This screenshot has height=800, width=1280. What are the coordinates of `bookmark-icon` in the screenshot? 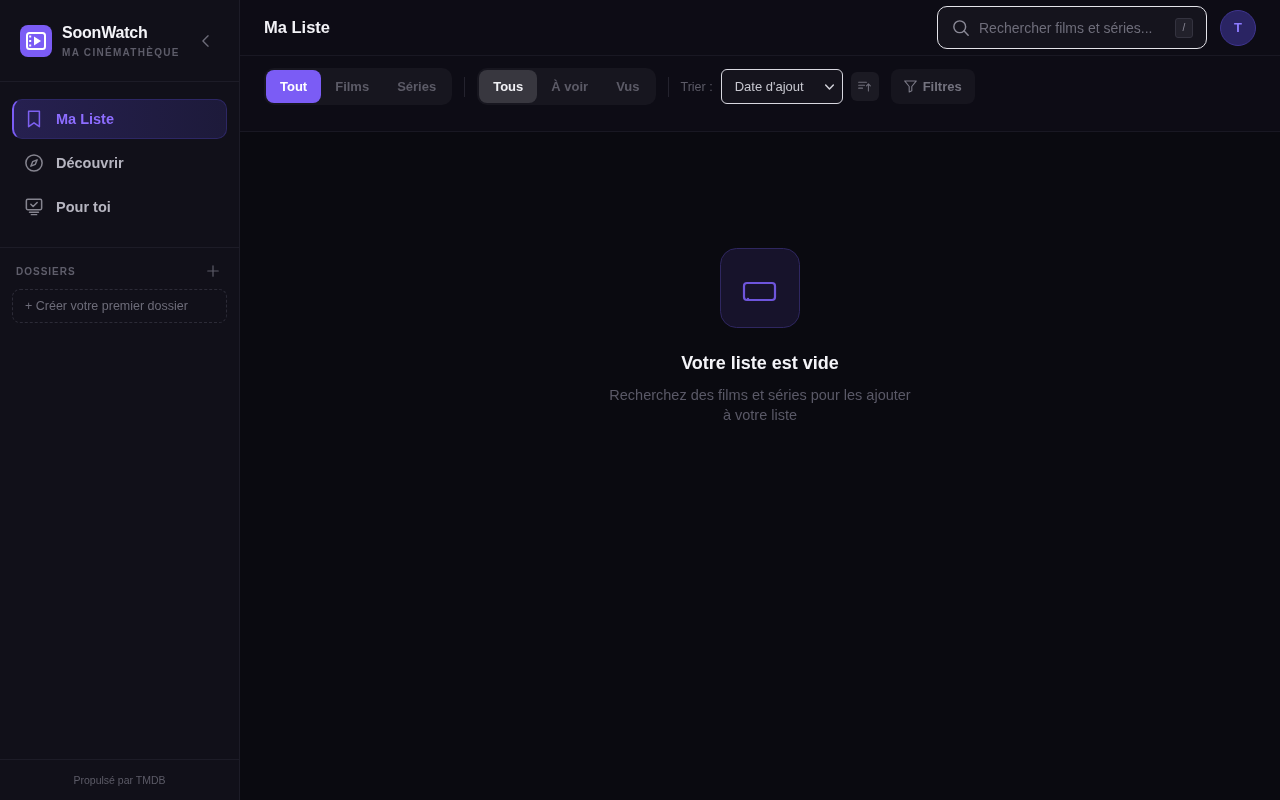 It's located at (34, 119).